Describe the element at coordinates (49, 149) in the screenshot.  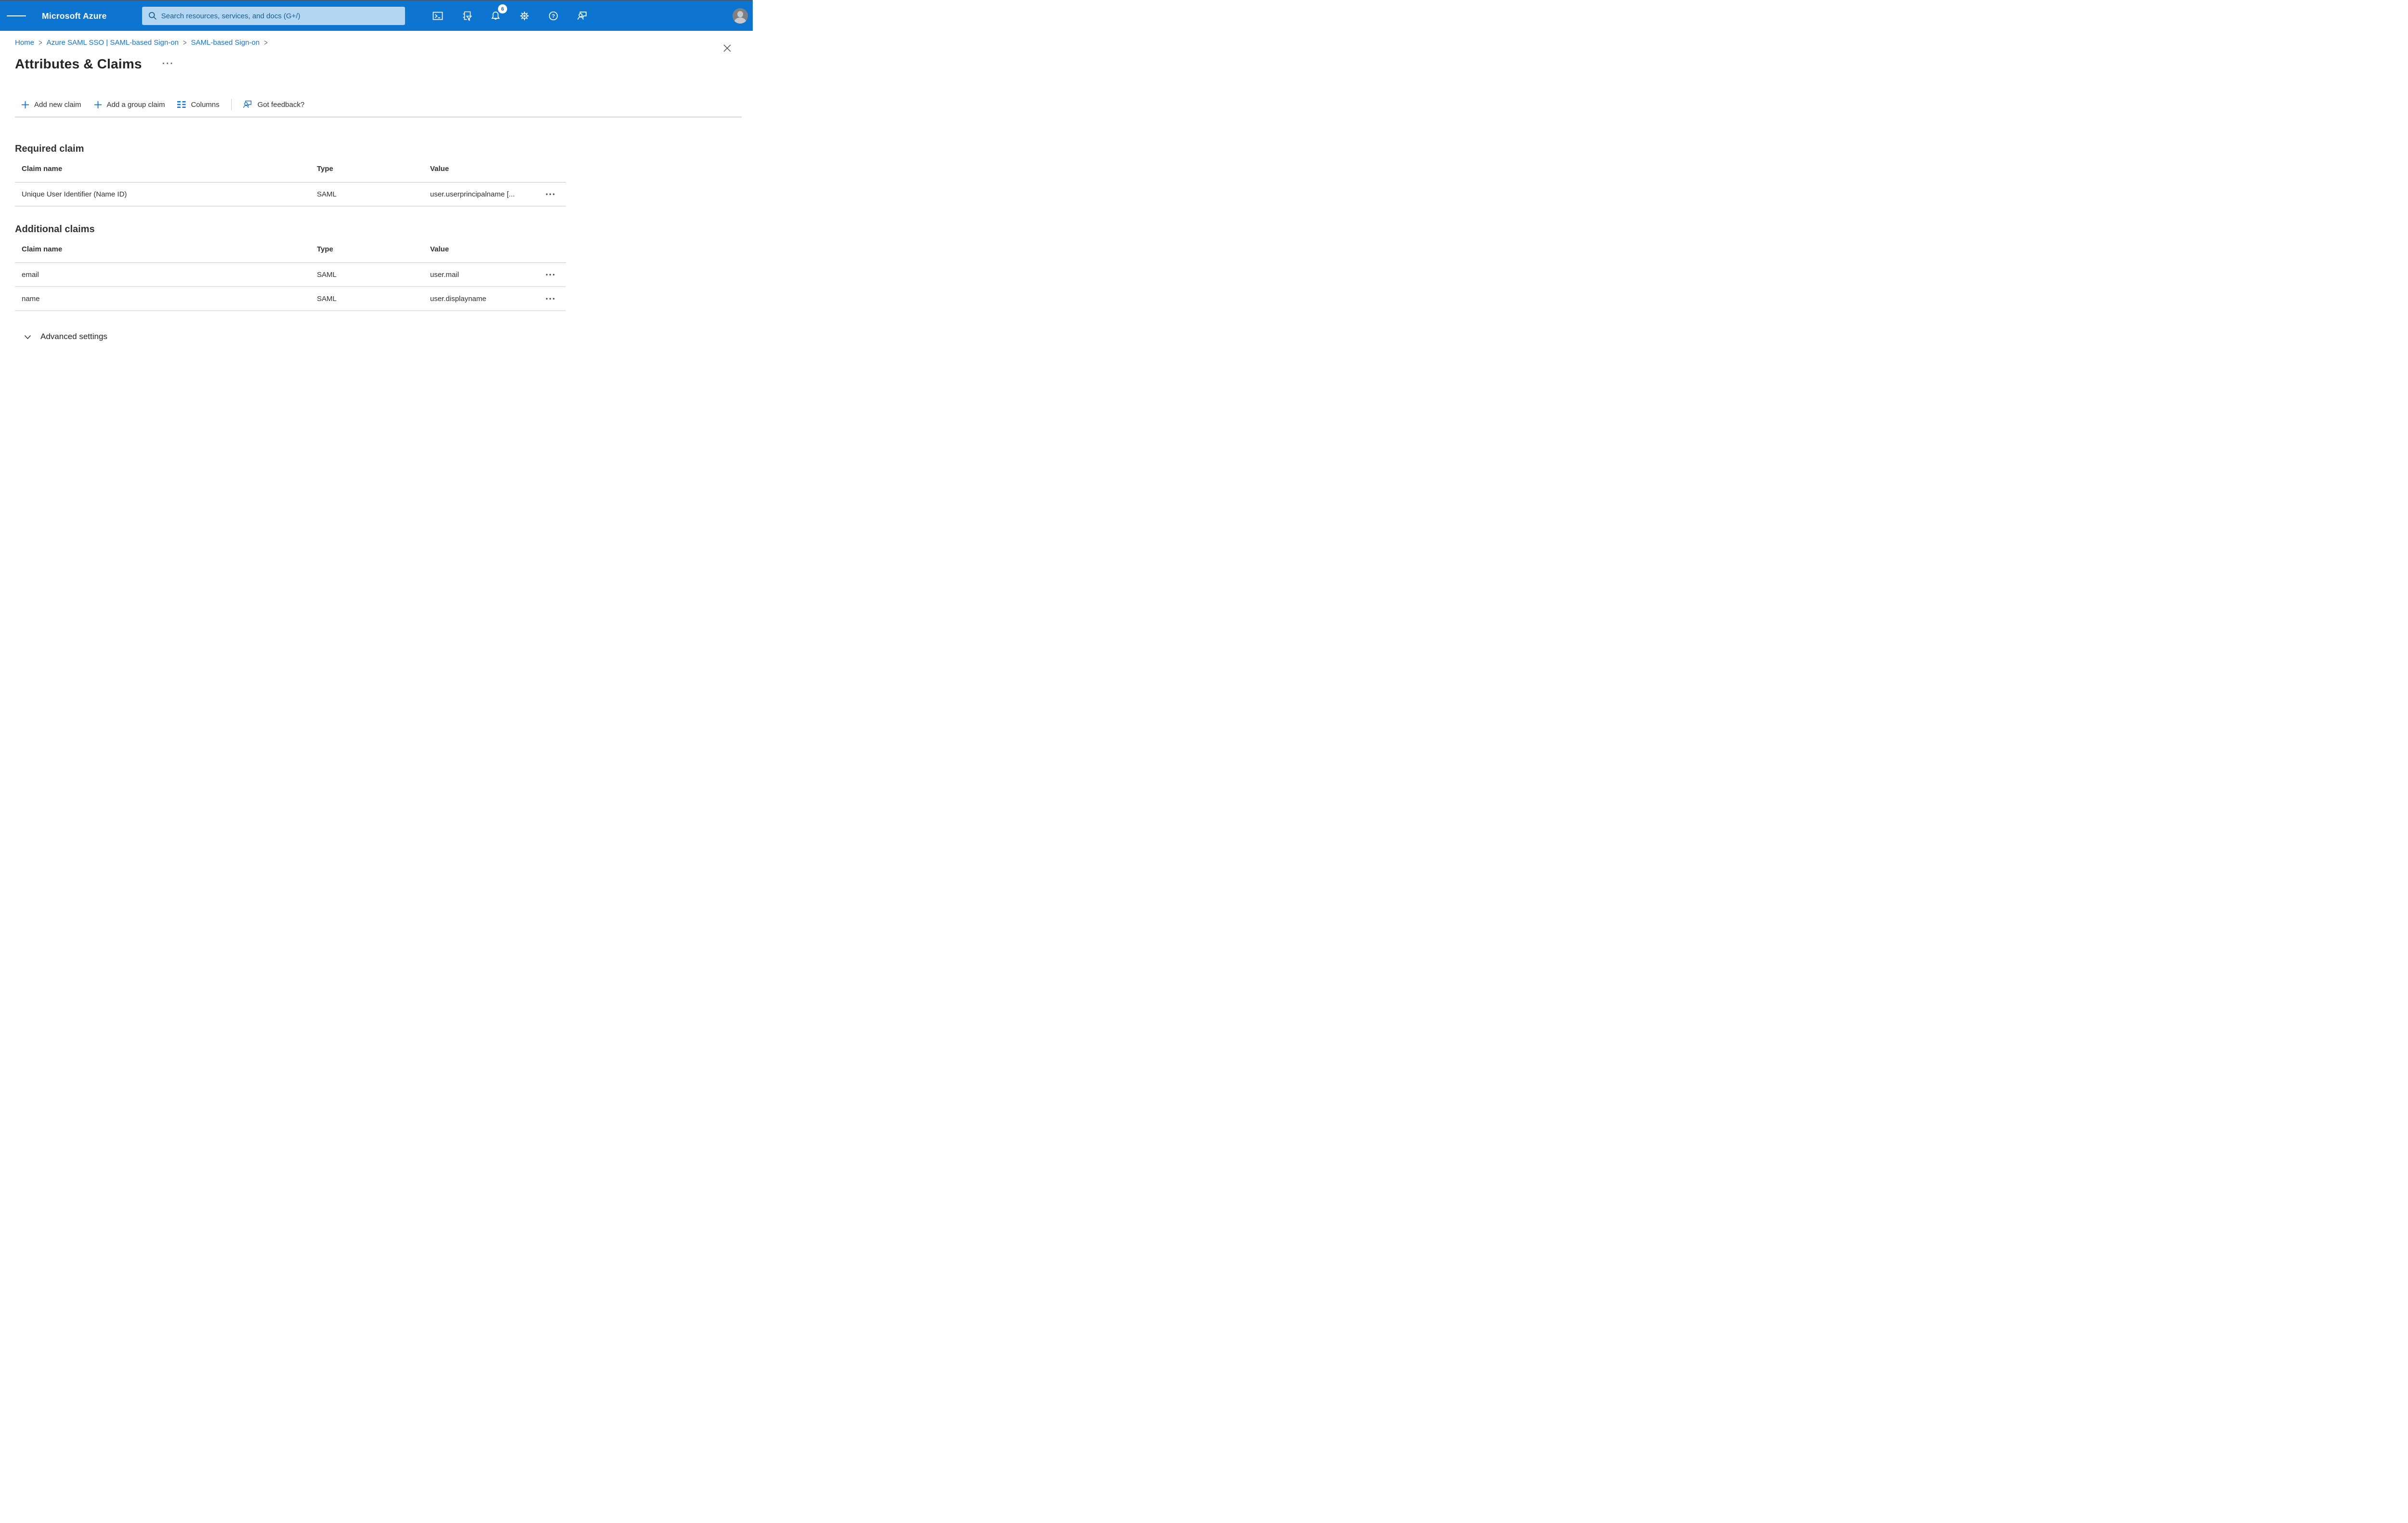
I see `required-claim-heading: Required claim` at that location.